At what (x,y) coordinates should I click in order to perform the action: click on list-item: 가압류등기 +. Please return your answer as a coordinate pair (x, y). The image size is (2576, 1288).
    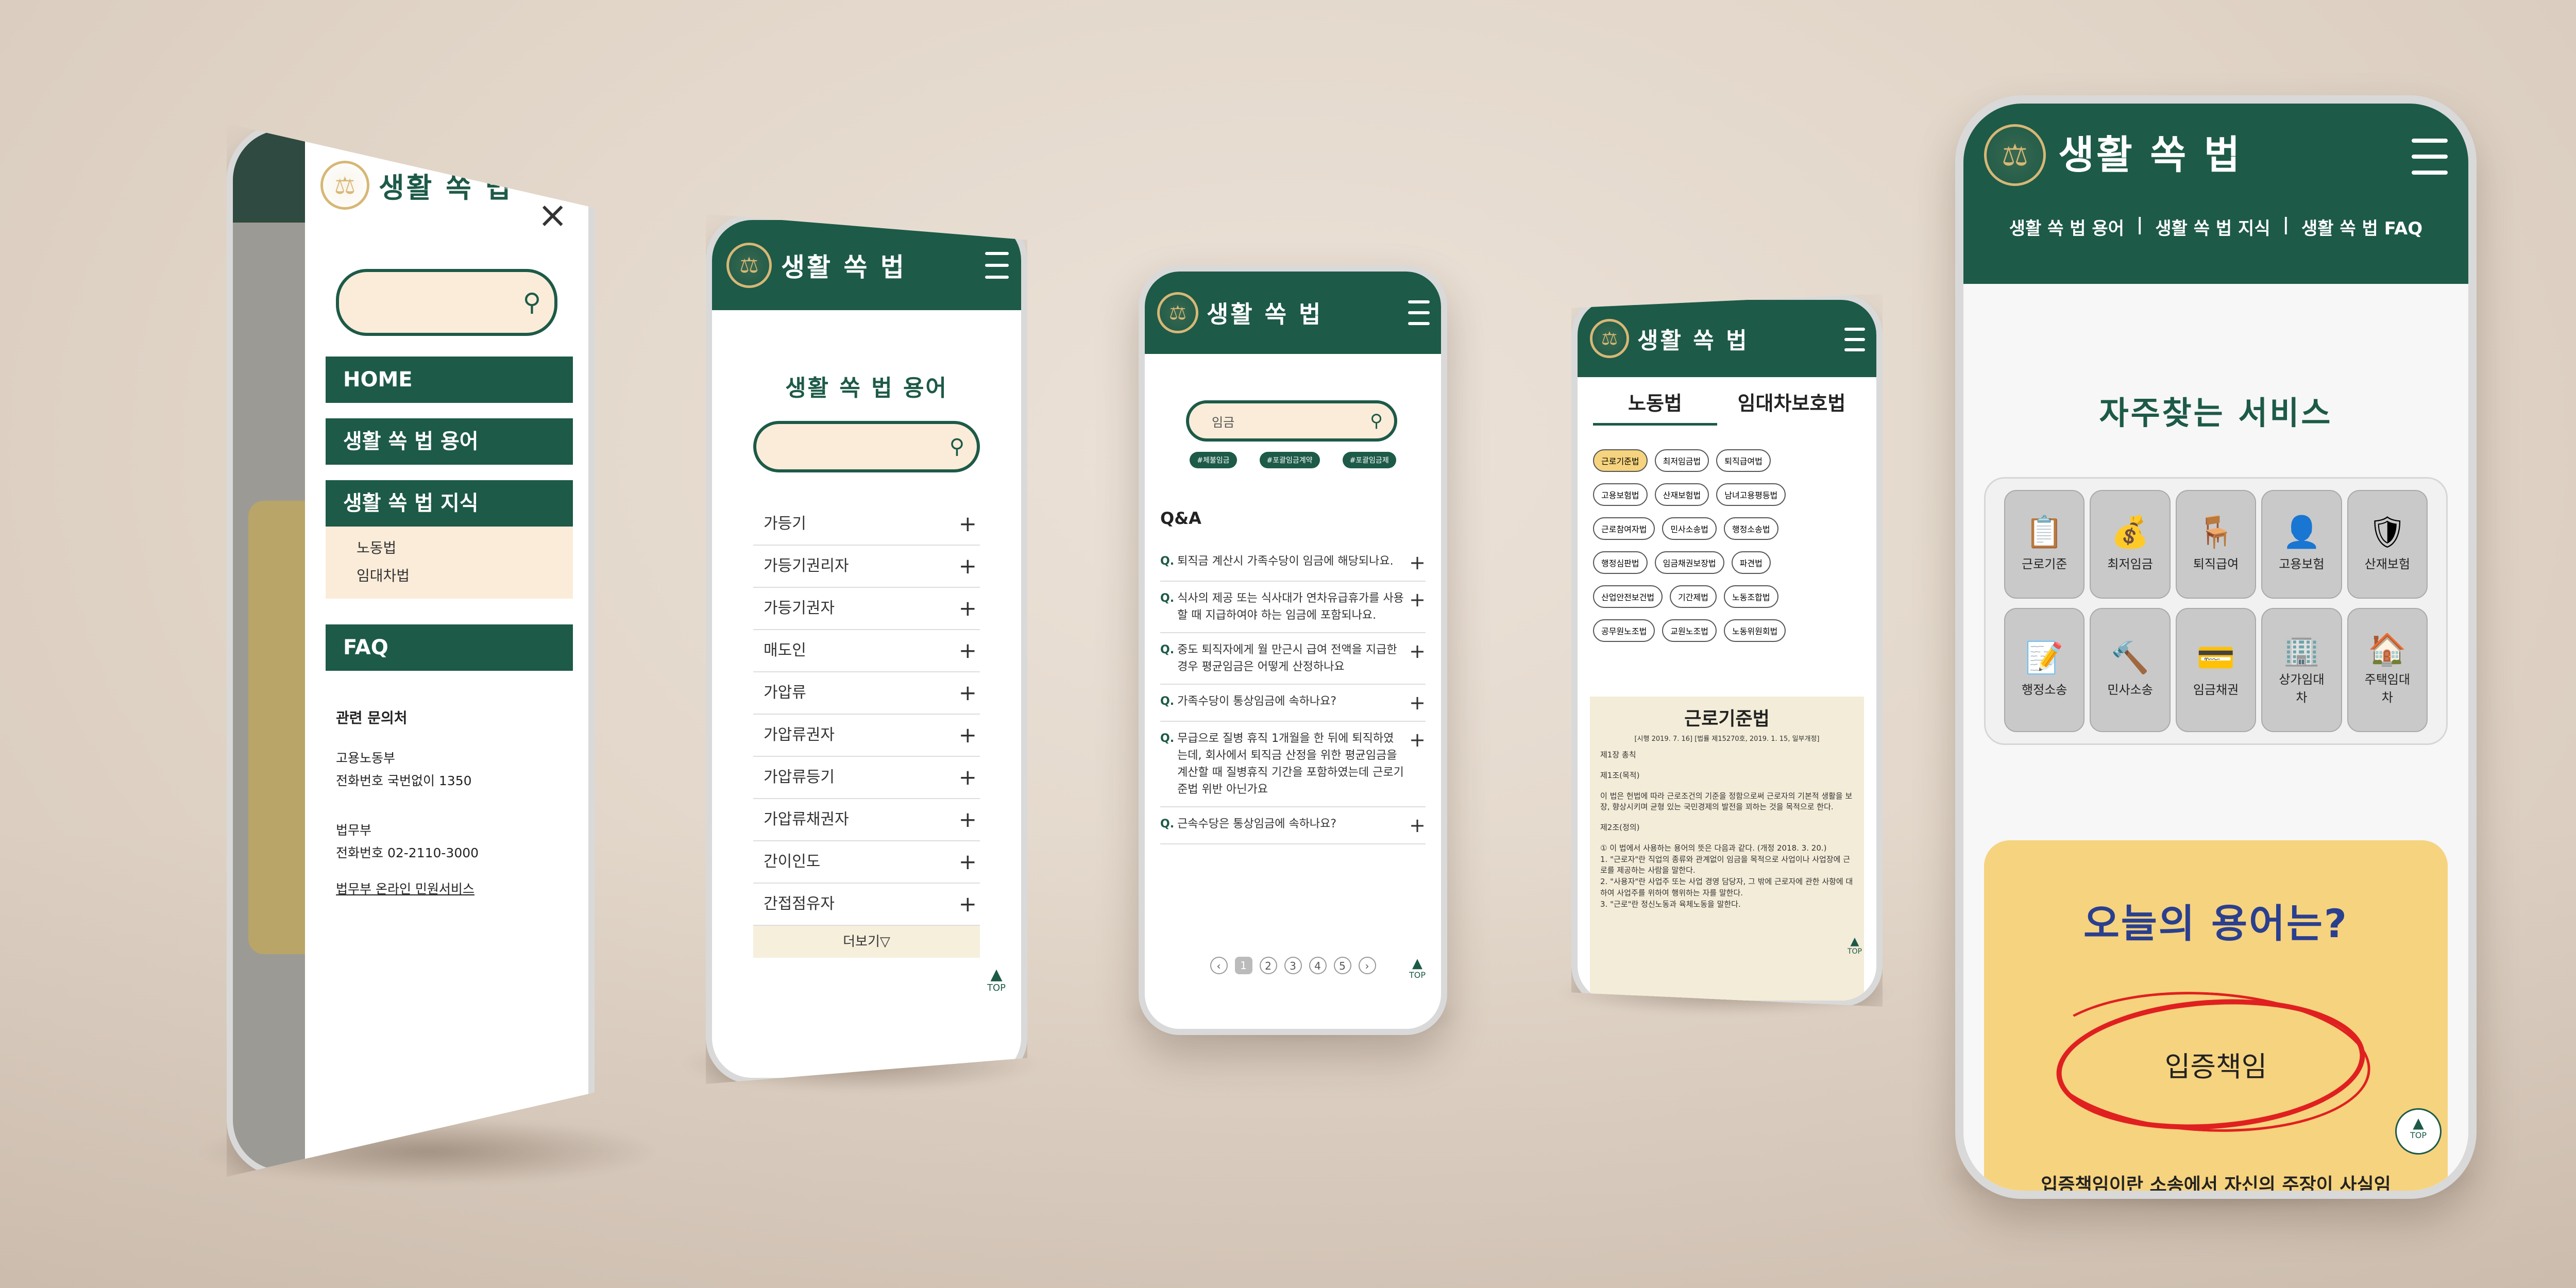
    Looking at the image, I should click on (866, 778).